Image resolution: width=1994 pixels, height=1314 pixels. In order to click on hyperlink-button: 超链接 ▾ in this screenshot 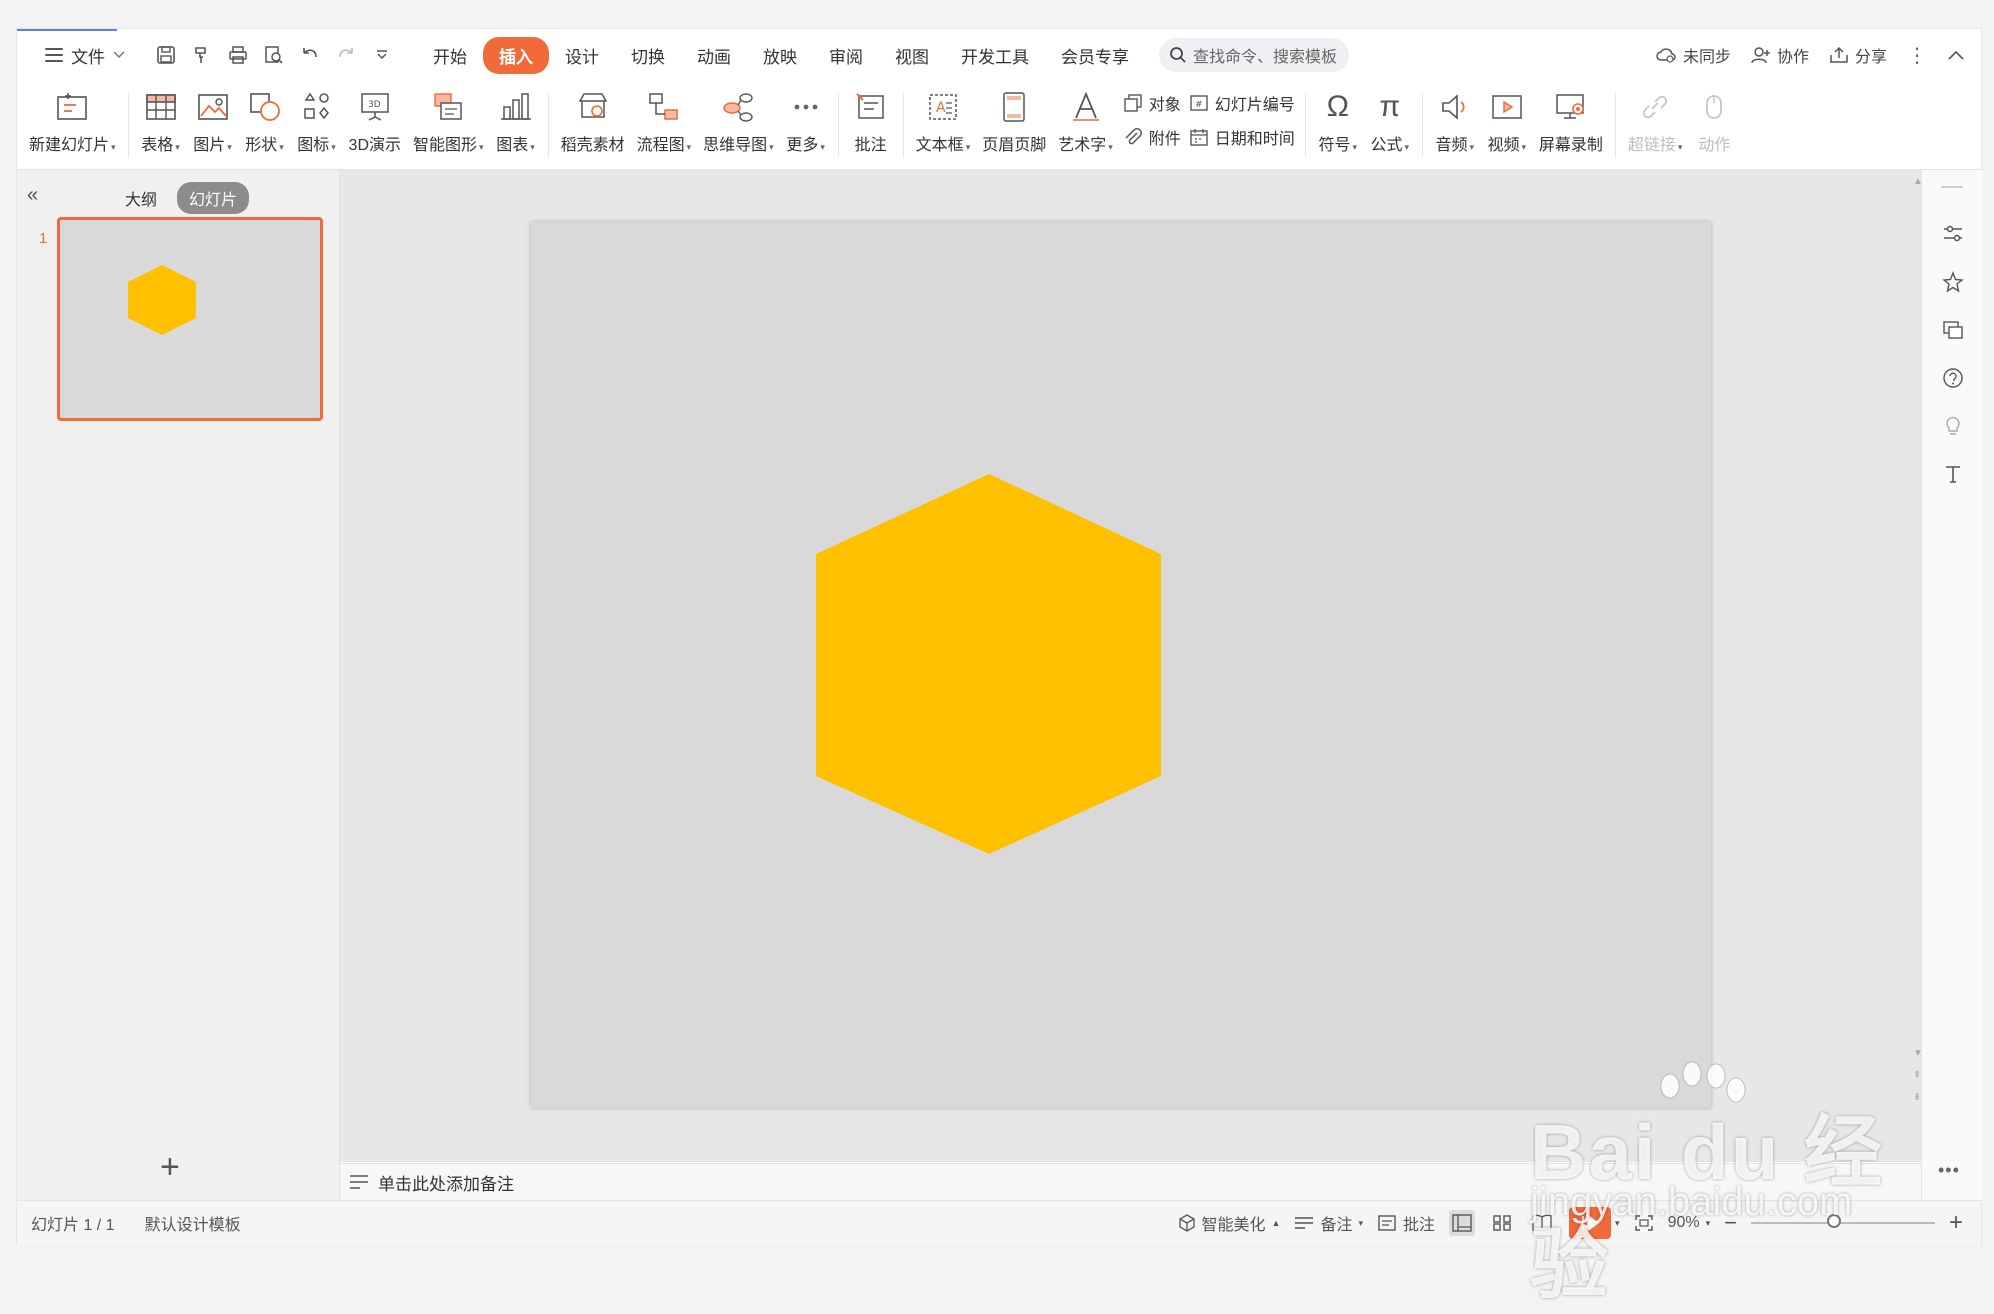, I will do `click(1655, 121)`.